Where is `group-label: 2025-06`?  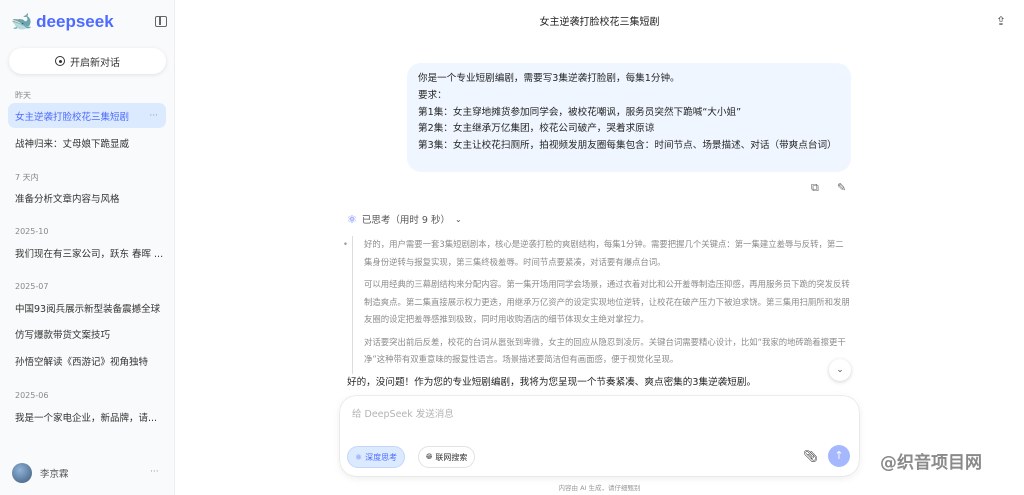
group-label: 2025-06 is located at coordinates (32, 395).